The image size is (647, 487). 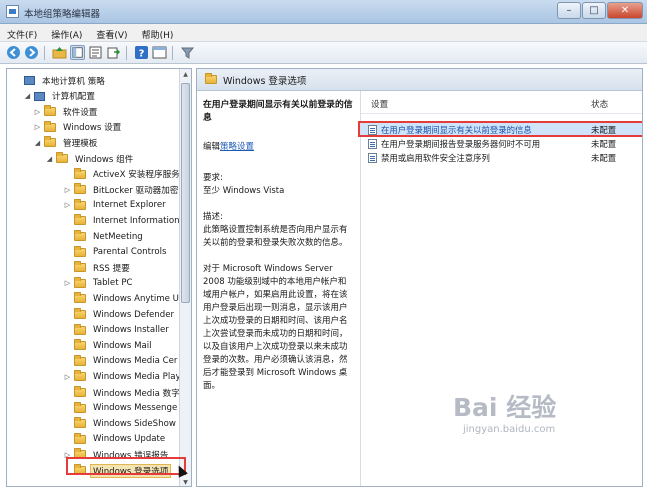 I want to click on tree-item-label: 软件设置, so click(x=80, y=112).